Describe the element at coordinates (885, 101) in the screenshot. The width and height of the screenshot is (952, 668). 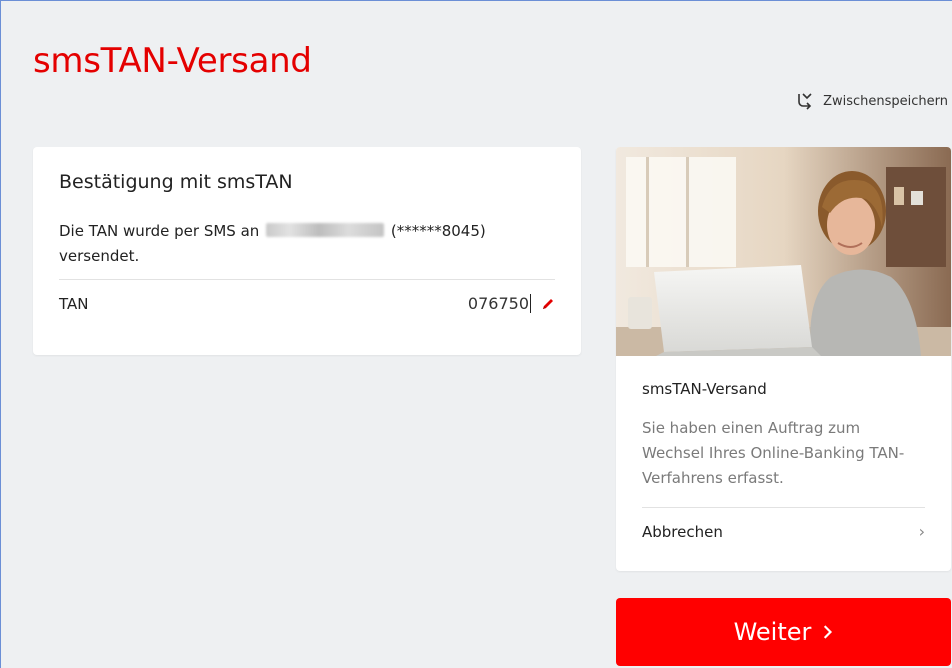
I see `save-draft-label: Zwischenspeichern` at that location.